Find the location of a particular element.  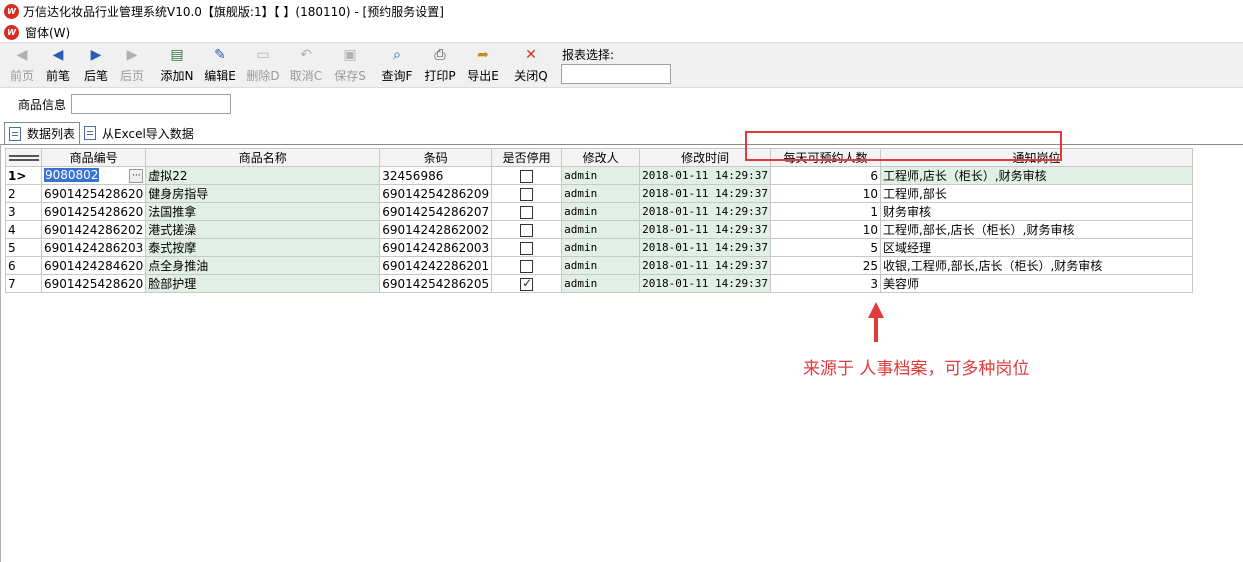

menu-window: 窗体(W) is located at coordinates (47, 32).